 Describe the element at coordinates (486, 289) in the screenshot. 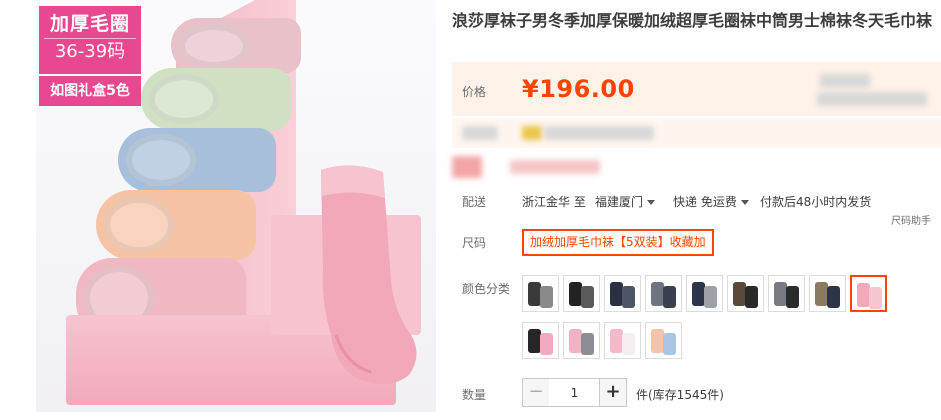

I see `color-label: 颜色分类` at that location.